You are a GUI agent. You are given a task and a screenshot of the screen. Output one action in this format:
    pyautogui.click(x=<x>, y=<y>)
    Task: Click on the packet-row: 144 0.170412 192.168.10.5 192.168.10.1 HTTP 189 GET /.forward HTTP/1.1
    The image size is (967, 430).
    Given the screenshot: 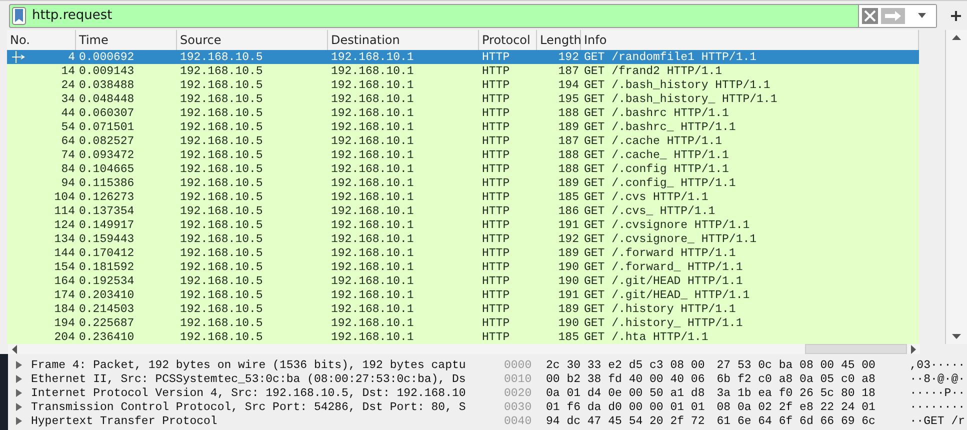 What is the action you would take?
    pyautogui.click(x=463, y=253)
    